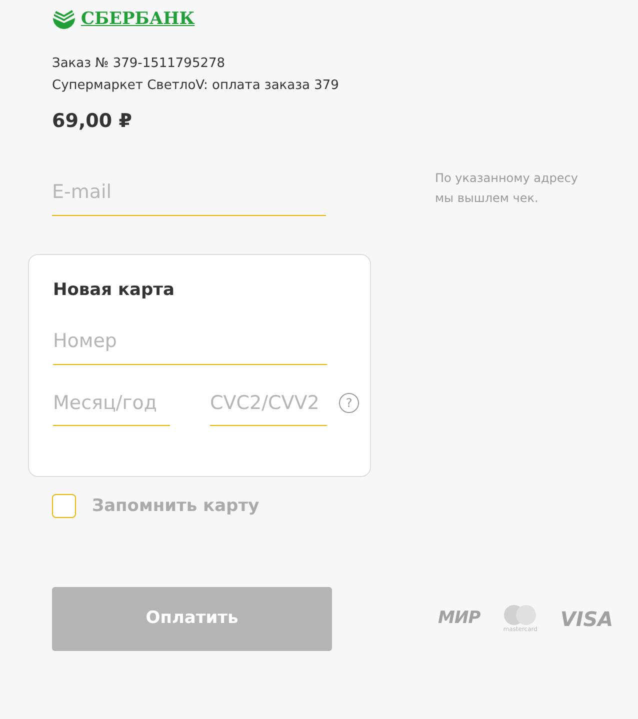 This screenshot has width=638, height=719. What do you see at coordinates (268, 407) in the screenshot?
I see `cvc-field: CVC2/CVV2` at bounding box center [268, 407].